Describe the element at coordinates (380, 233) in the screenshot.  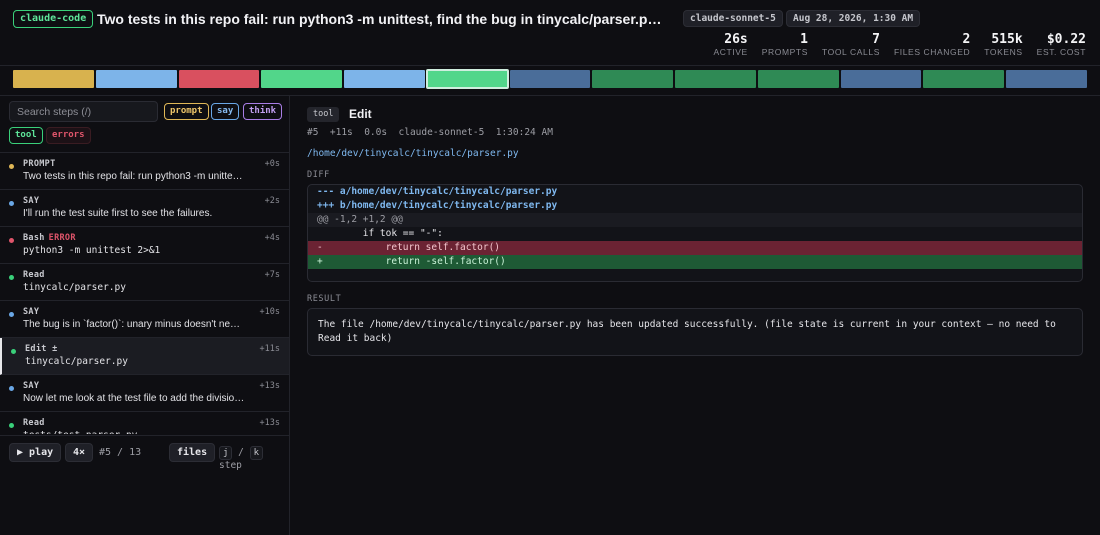
I see `diff-line: if tok == "-":` at that location.